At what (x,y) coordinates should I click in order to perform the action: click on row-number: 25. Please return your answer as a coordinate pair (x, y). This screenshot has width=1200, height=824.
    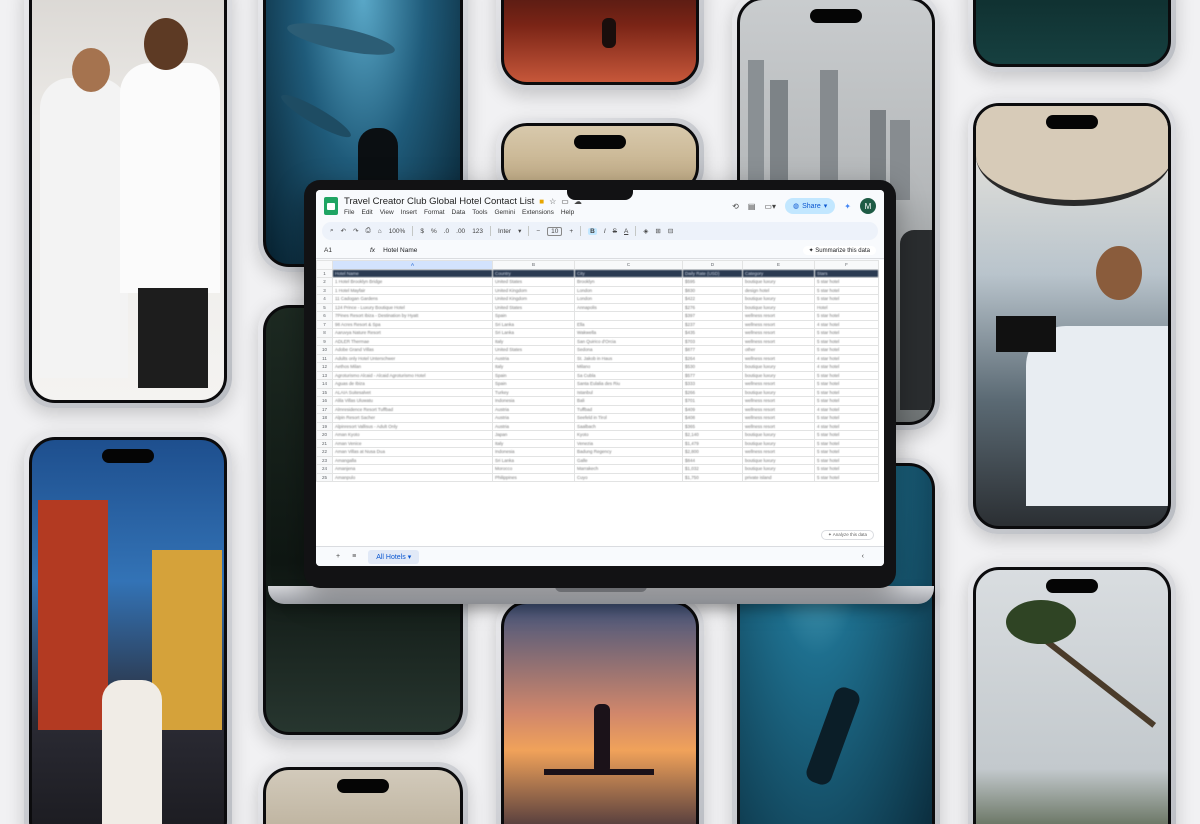
    Looking at the image, I should click on (324, 477).